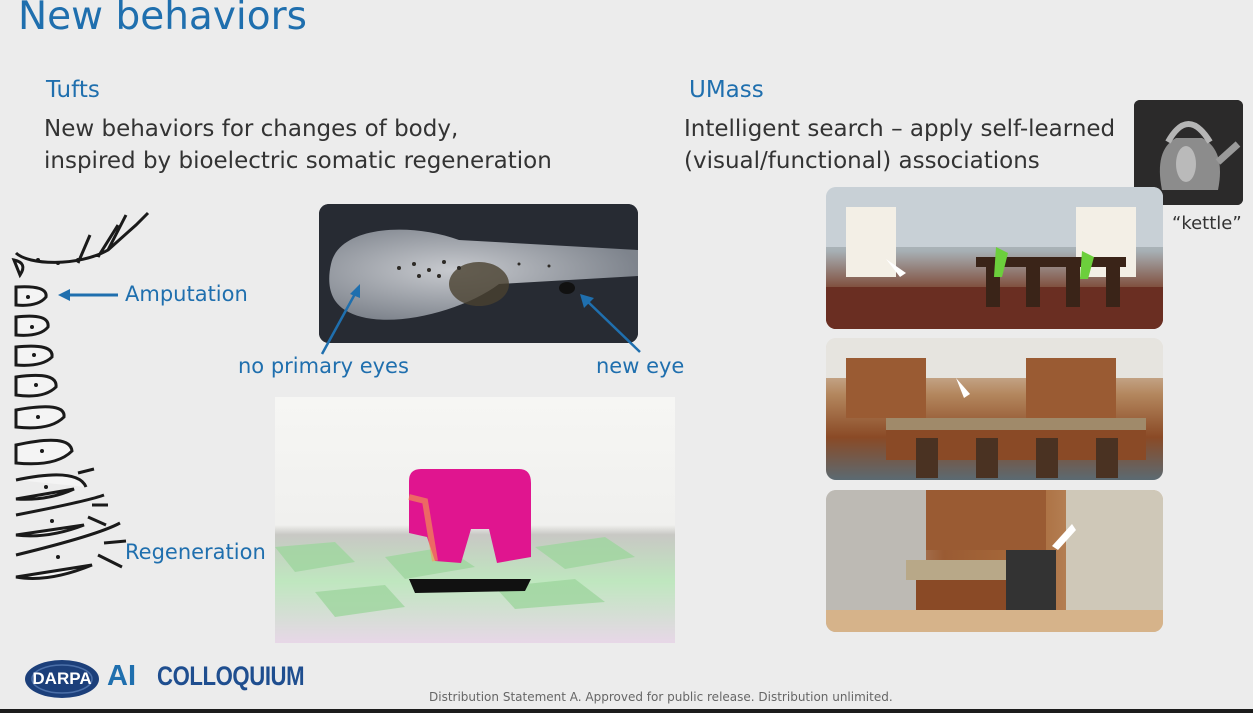 This screenshot has width=1253, height=713. Describe the element at coordinates (626, 711) in the screenshot. I see `bottom-bar` at that location.